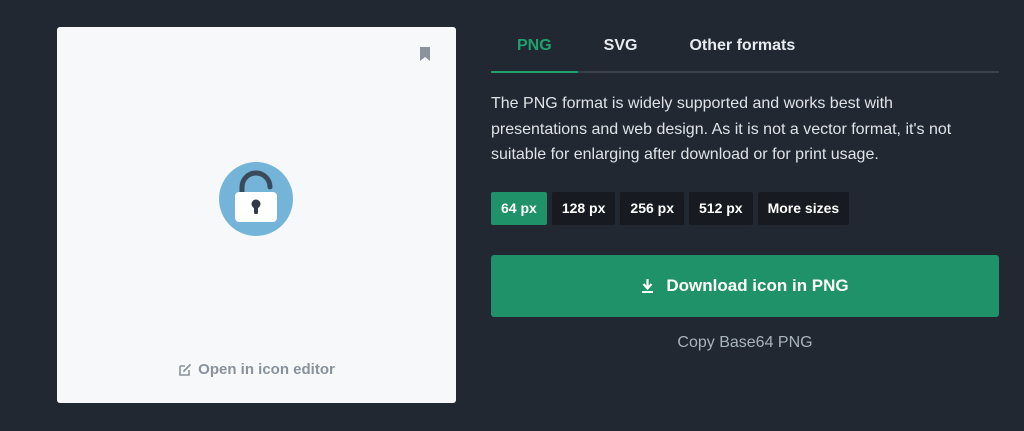 The height and width of the screenshot is (431, 1024). What do you see at coordinates (519, 208) in the screenshot?
I see `size-64-button: 64 px` at bounding box center [519, 208].